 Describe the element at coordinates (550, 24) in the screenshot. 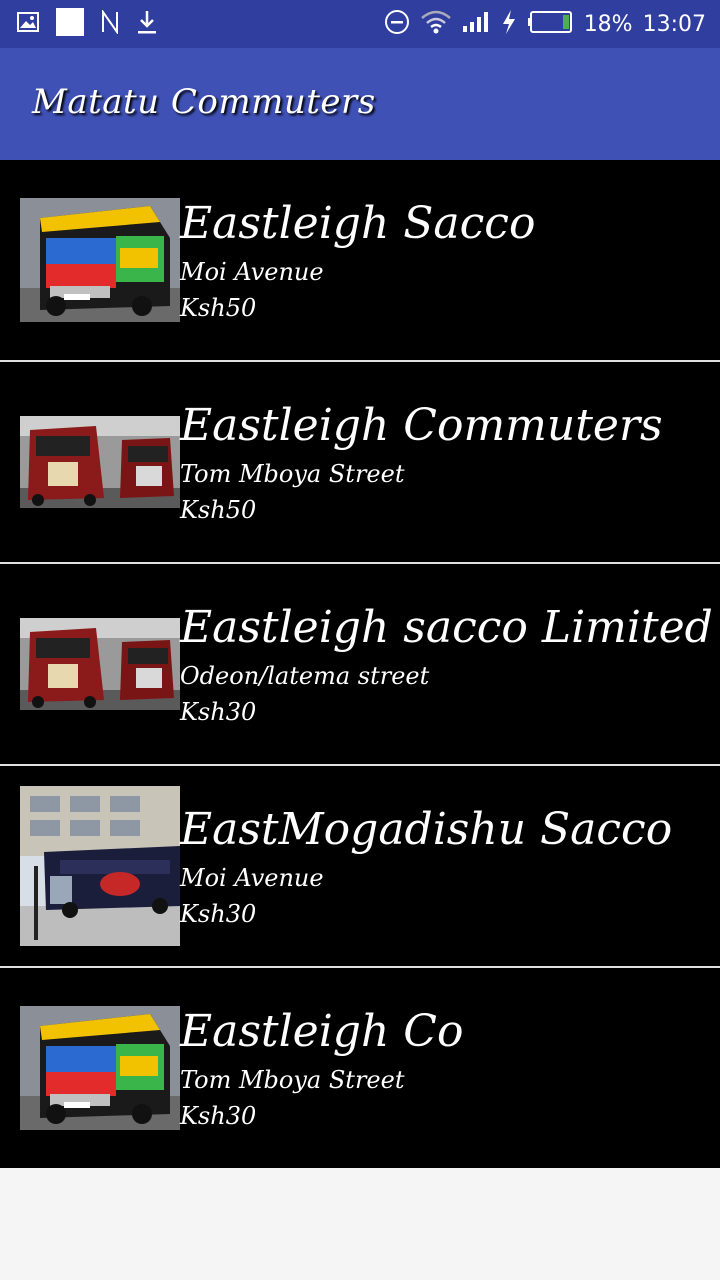

I see `battery-icon` at that location.